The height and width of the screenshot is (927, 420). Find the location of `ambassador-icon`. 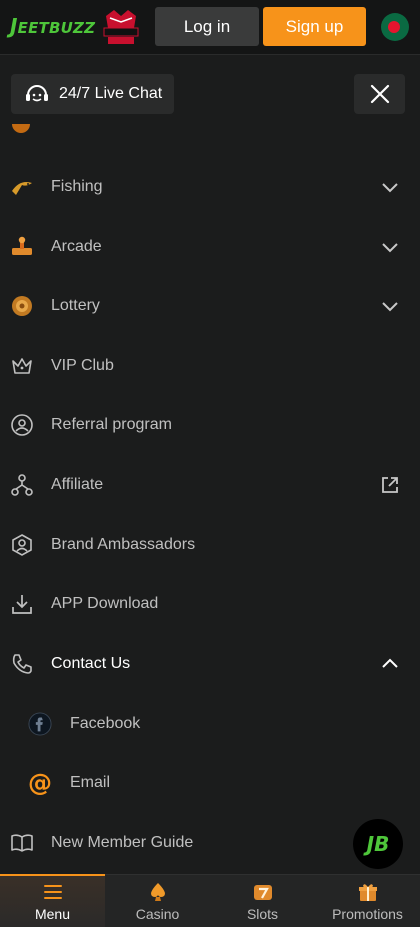

ambassador-icon is located at coordinates (22, 545).